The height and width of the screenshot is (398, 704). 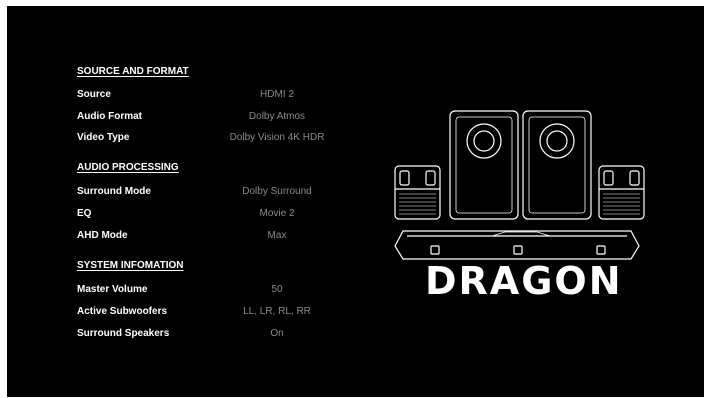 What do you see at coordinates (277, 289) in the screenshot?
I see `info-value: 50` at bounding box center [277, 289].